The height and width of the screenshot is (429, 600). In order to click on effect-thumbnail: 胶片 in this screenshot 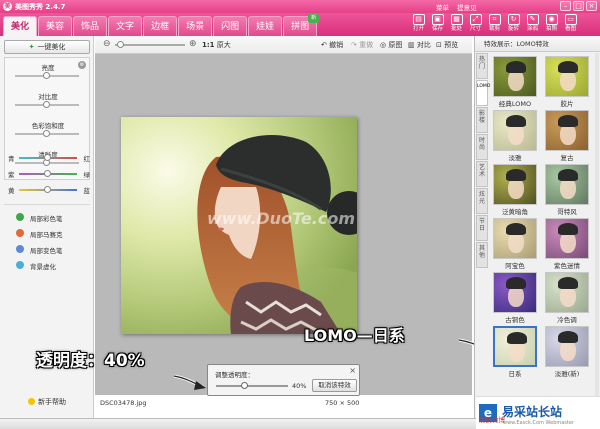, I will do `click(567, 82)`.